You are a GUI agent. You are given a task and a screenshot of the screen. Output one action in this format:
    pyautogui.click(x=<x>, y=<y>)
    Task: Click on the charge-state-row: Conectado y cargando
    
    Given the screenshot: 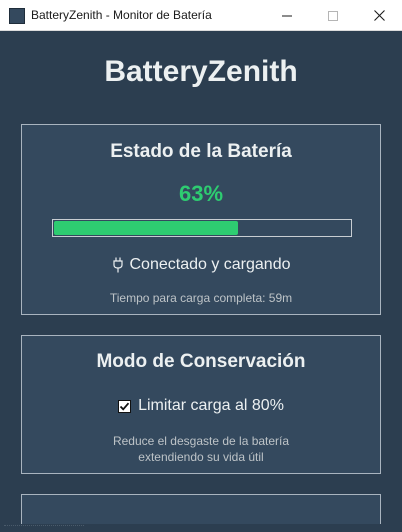 What is the action you would take?
    pyautogui.click(x=201, y=265)
    